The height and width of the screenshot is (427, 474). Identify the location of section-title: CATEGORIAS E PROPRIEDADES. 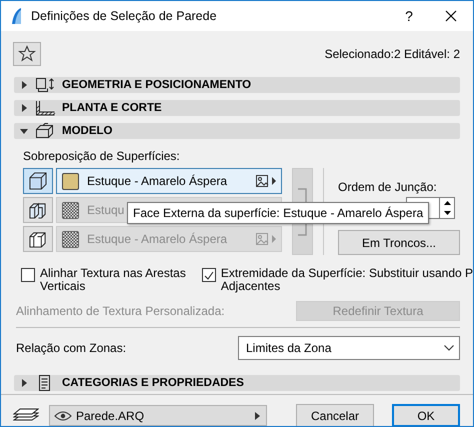
(153, 383).